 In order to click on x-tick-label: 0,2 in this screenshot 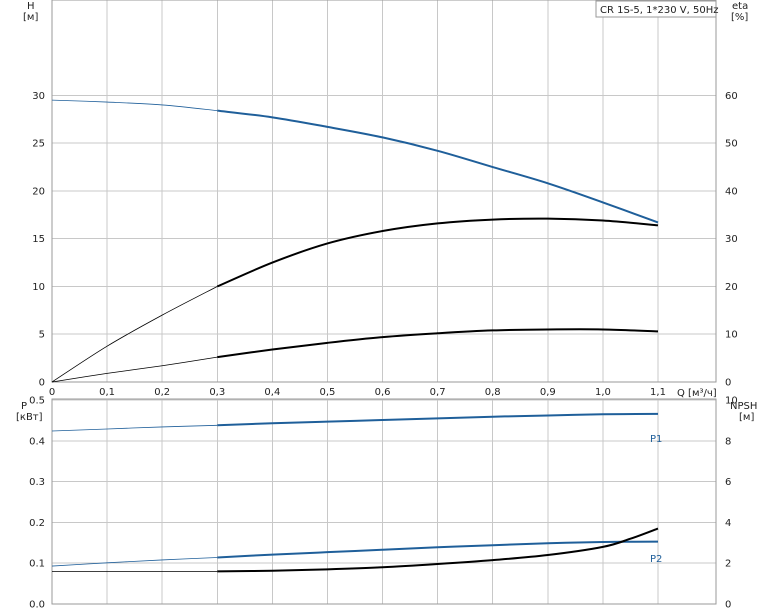, I will do `click(162, 392)`.